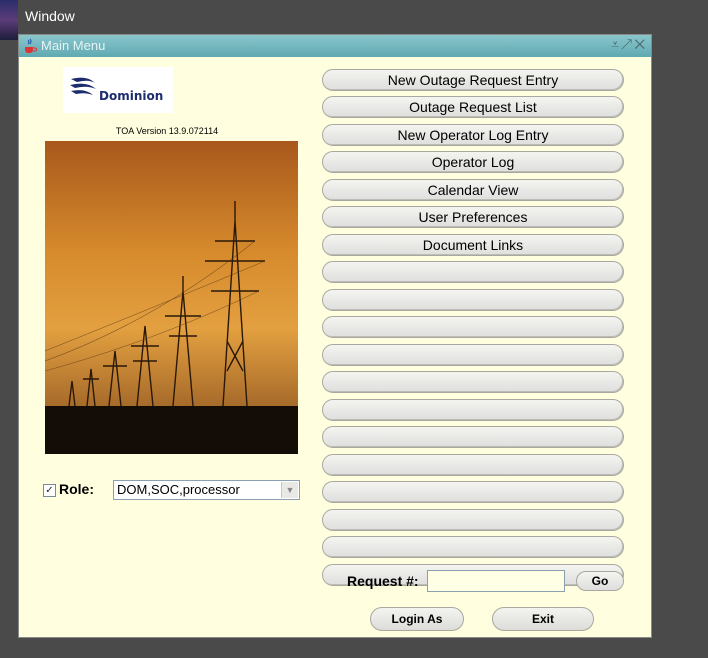 The height and width of the screenshot is (658, 708). Describe the element at coordinates (178, 489) in the screenshot. I see `role-value: DOM,SOC,processor` at that location.